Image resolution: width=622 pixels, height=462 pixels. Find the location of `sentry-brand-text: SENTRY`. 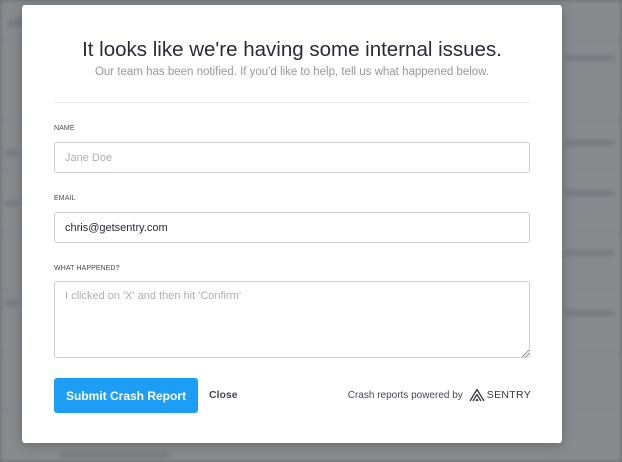

sentry-brand-text: SENTRY is located at coordinates (508, 395).